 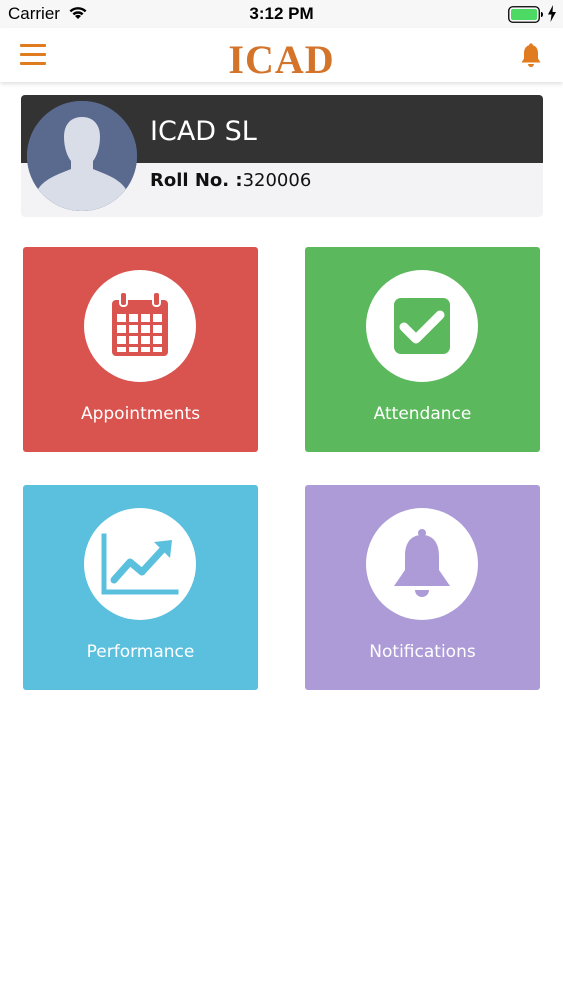 I want to click on status-bar: Carrier 3:12 PM, so click(x=281, y=14).